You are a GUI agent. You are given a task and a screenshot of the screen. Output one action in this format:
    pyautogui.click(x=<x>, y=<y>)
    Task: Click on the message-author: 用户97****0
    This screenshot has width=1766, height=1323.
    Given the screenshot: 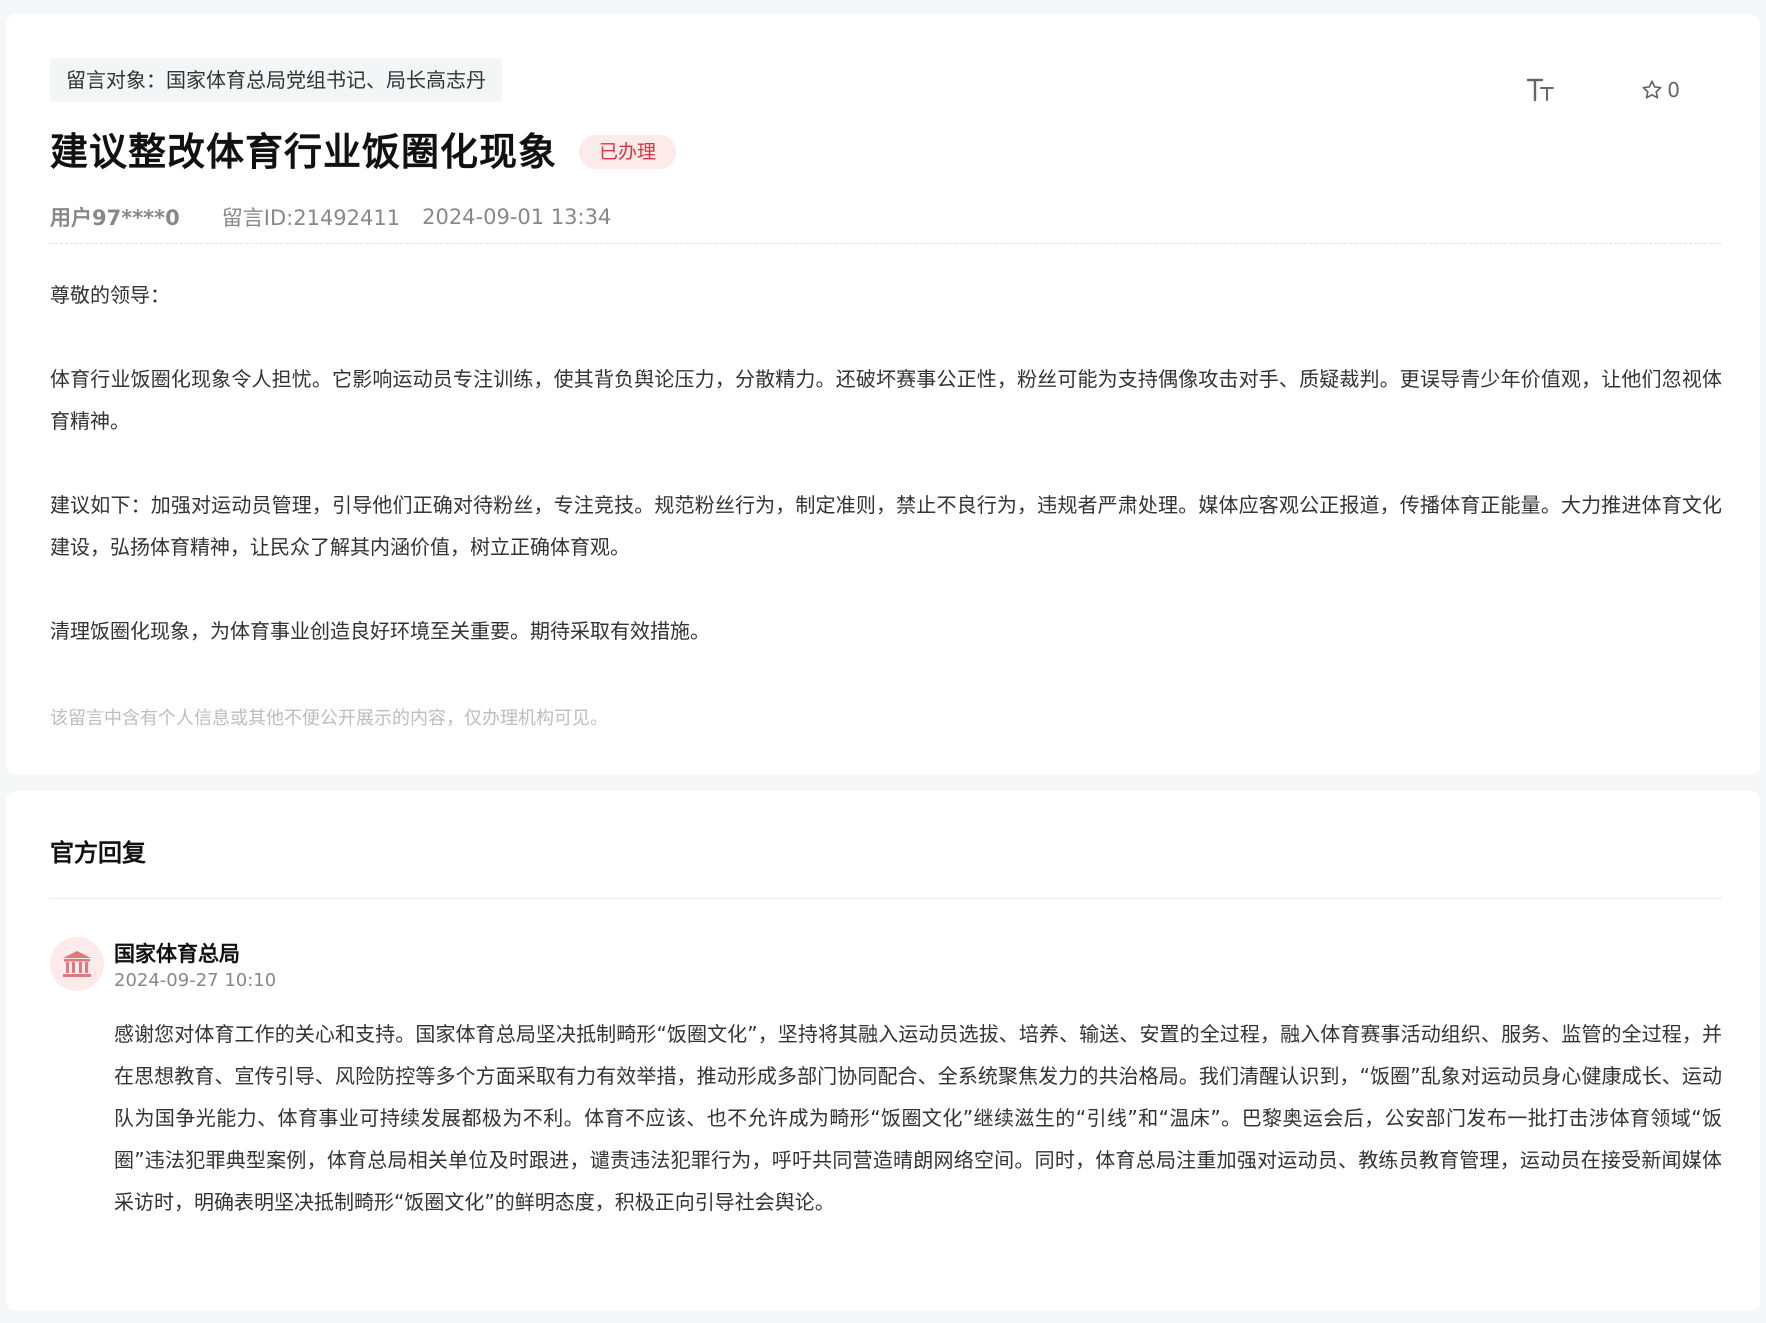 What is the action you would take?
    pyautogui.click(x=115, y=218)
    